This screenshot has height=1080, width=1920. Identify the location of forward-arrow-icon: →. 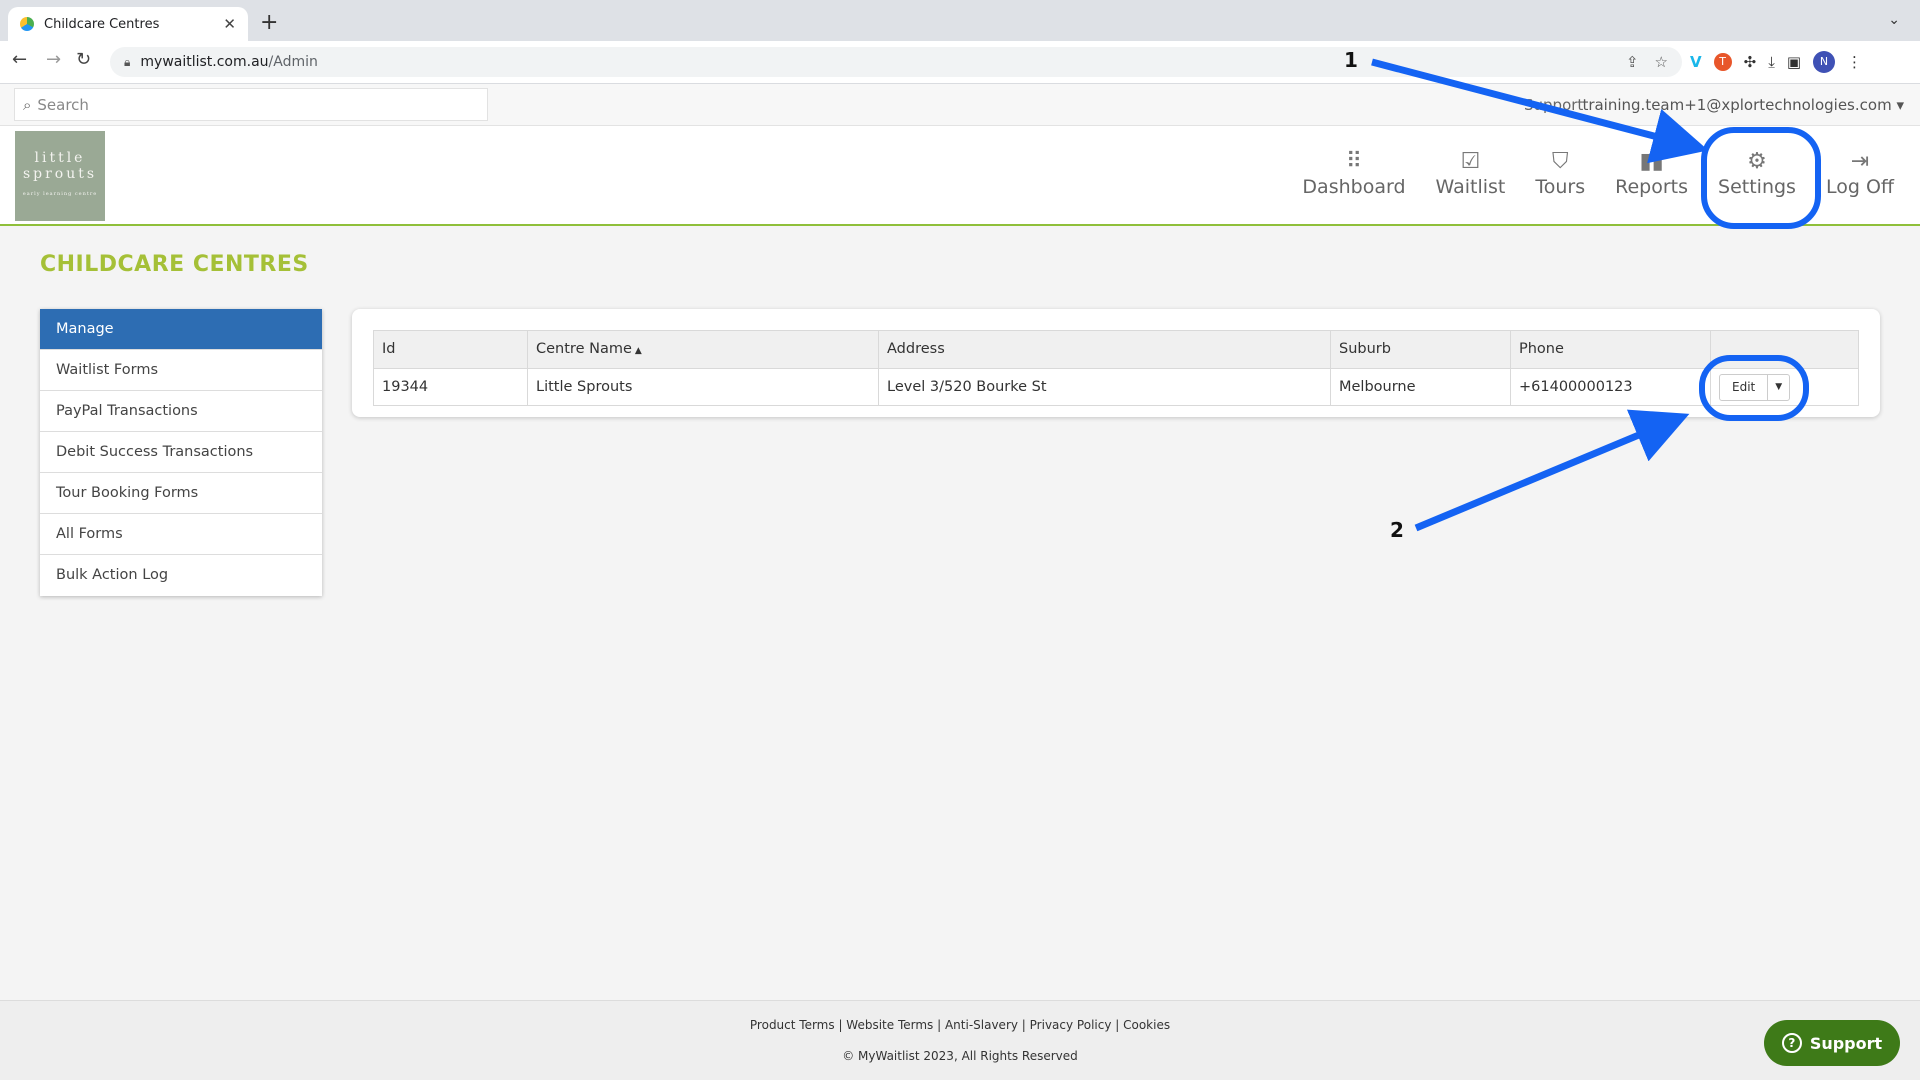
(53, 59).